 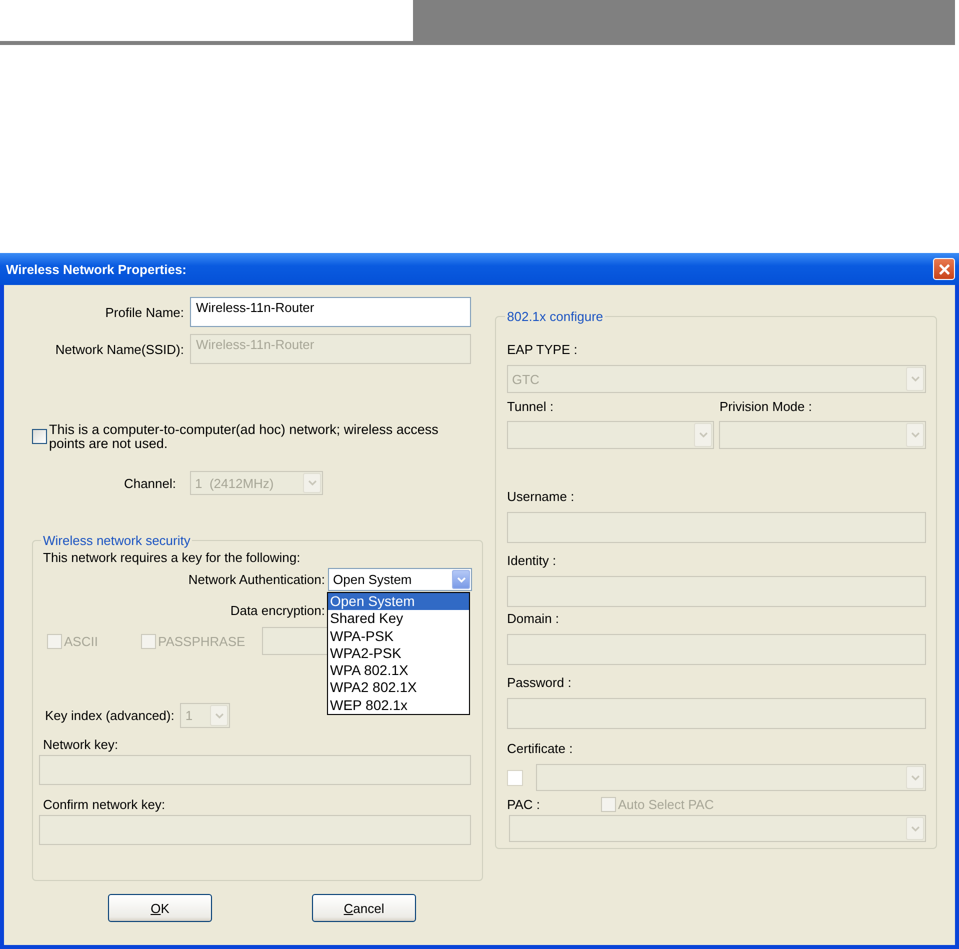 I want to click on field-label: Tunnel :, so click(x=530, y=406).